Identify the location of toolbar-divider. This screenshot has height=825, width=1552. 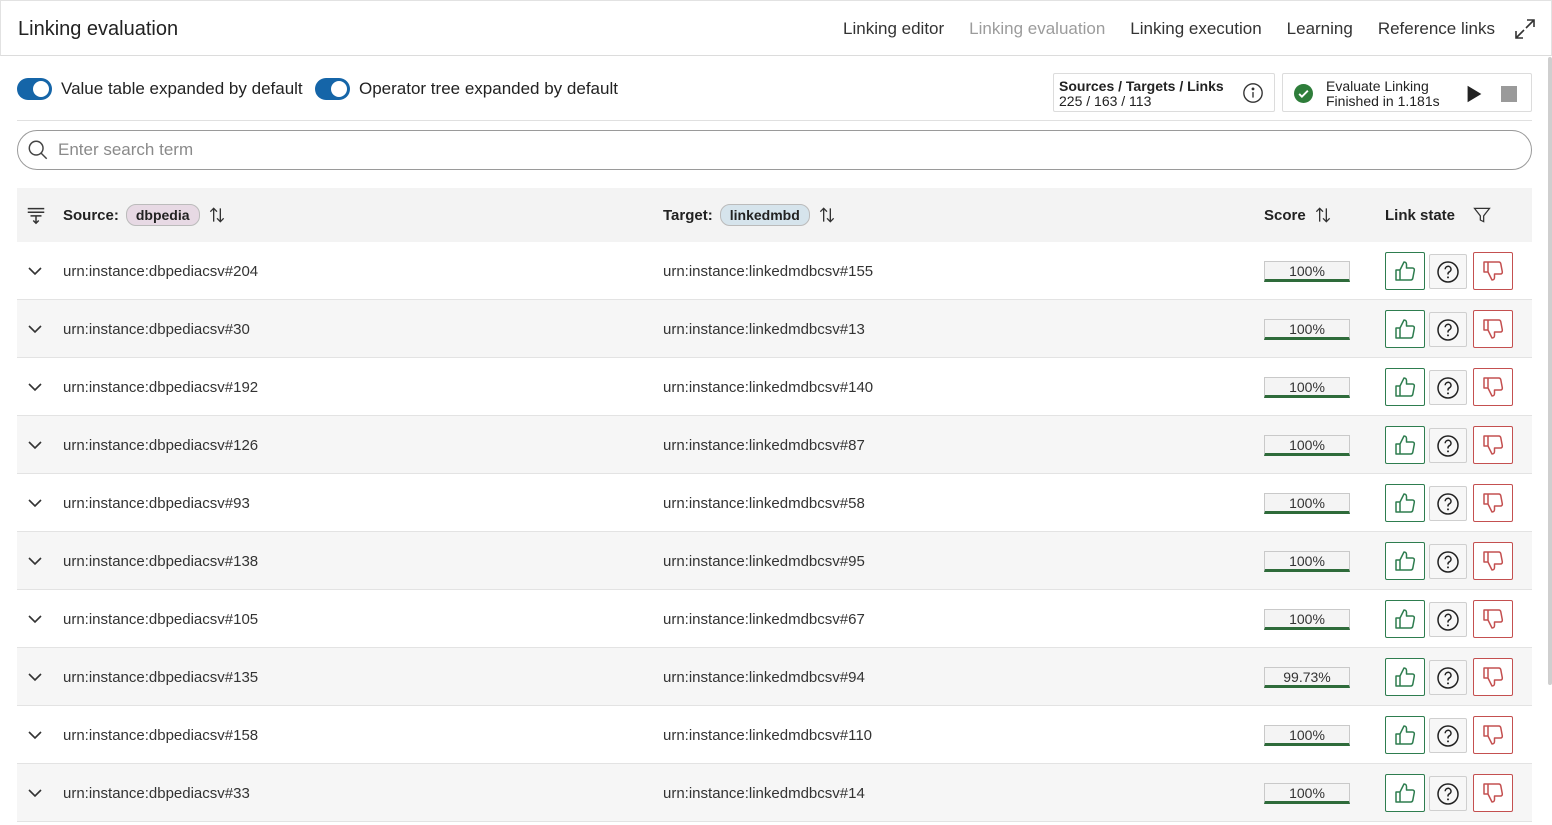
(774, 120).